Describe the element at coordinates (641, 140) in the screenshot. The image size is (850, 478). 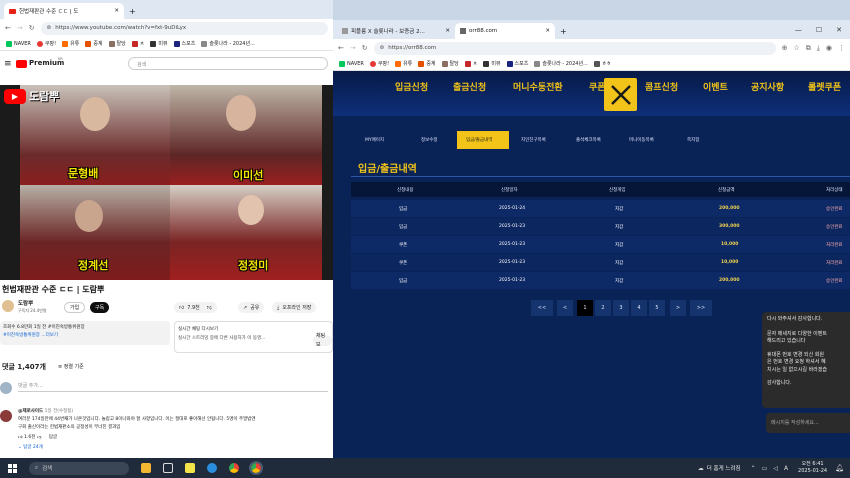
I see `subnav-money-move: 머니이동목록` at that location.